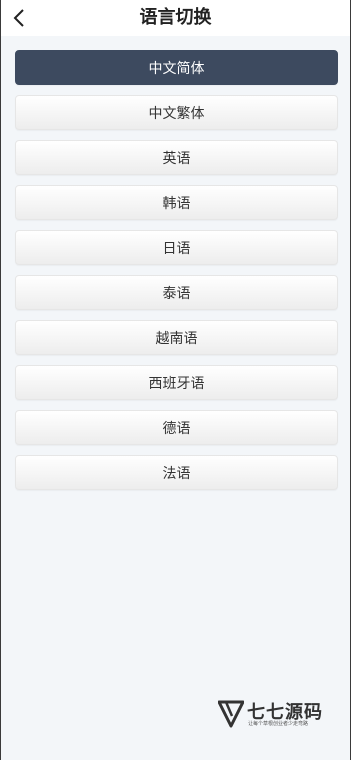 This screenshot has width=351, height=760. I want to click on language-option-vietnamese: 越南语, so click(176, 337).